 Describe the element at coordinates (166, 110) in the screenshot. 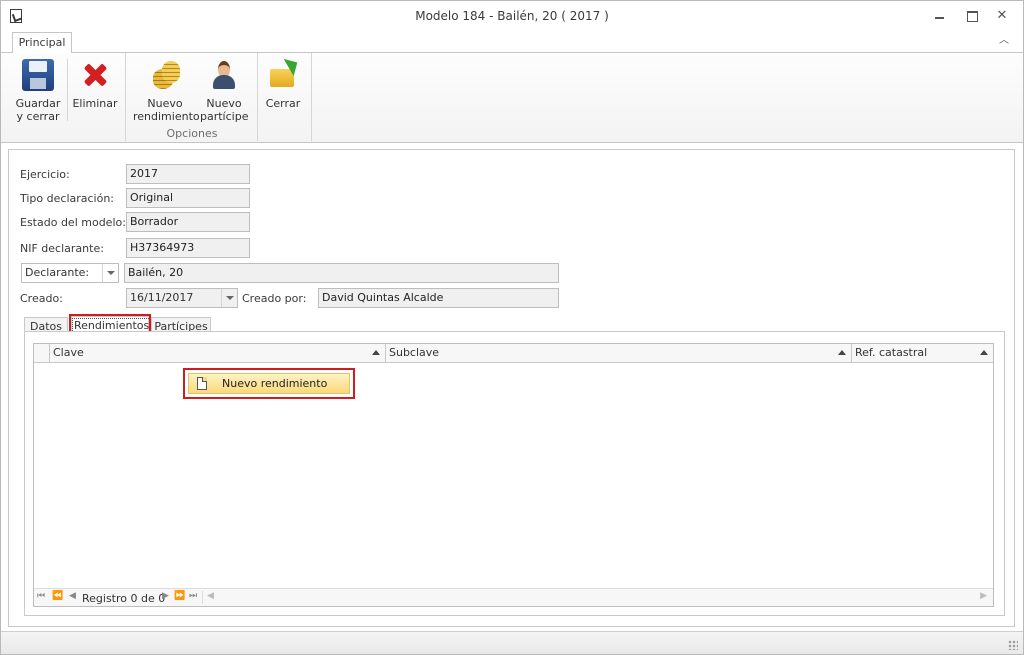

I see `new-income-label: Nuevo rendimiento` at that location.